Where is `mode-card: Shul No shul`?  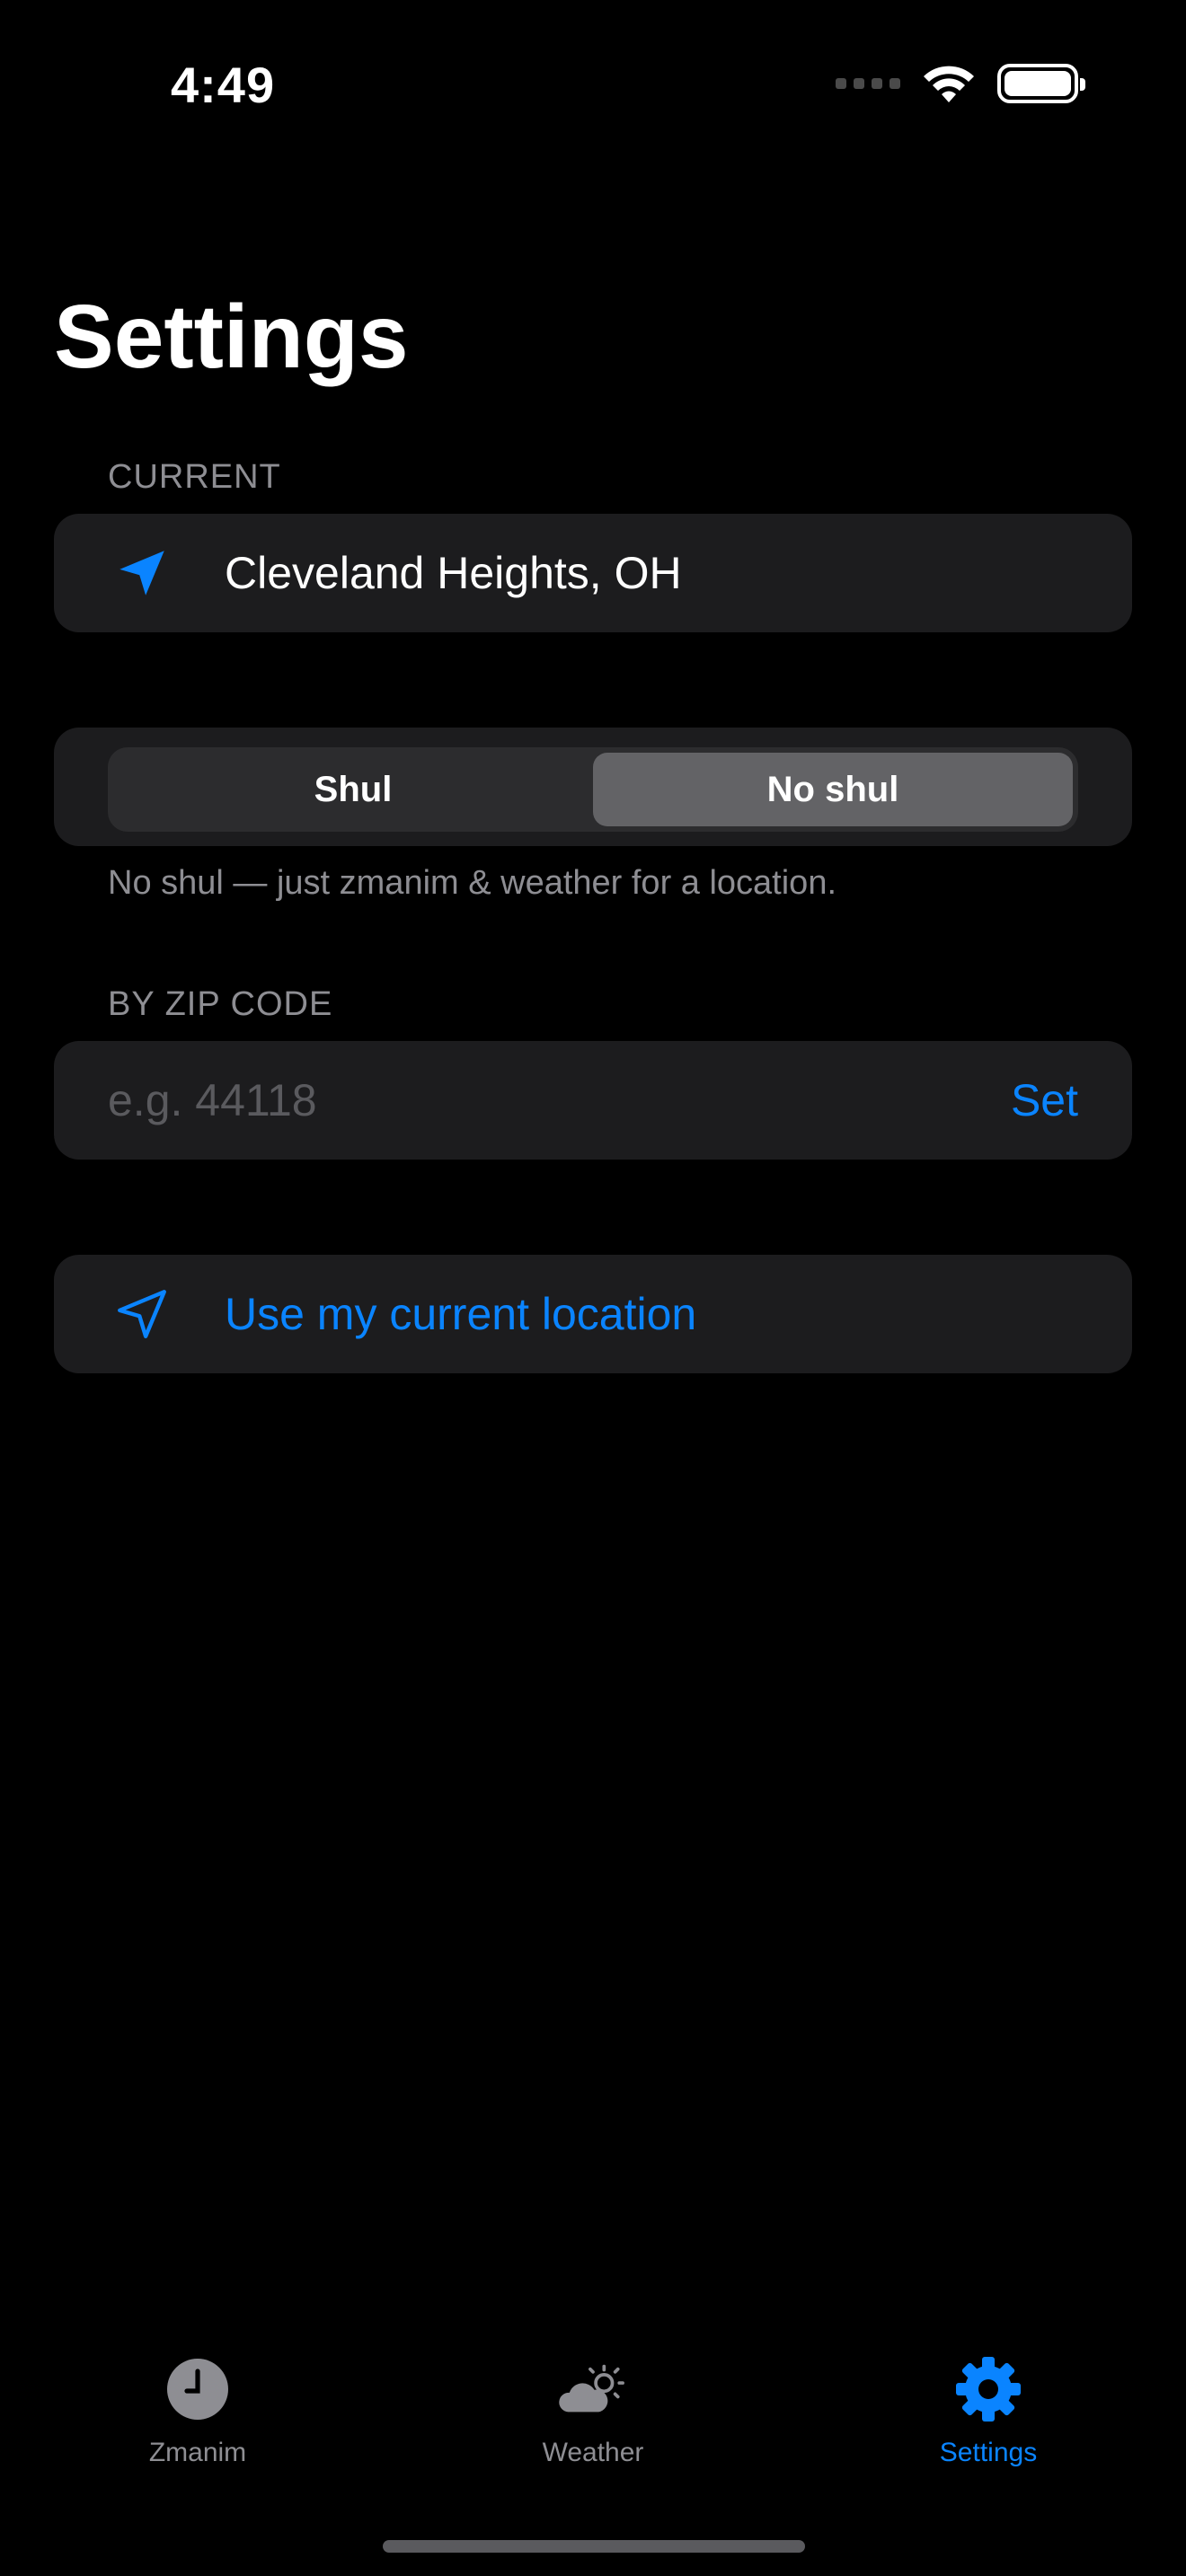 mode-card: Shul No shul is located at coordinates (593, 787).